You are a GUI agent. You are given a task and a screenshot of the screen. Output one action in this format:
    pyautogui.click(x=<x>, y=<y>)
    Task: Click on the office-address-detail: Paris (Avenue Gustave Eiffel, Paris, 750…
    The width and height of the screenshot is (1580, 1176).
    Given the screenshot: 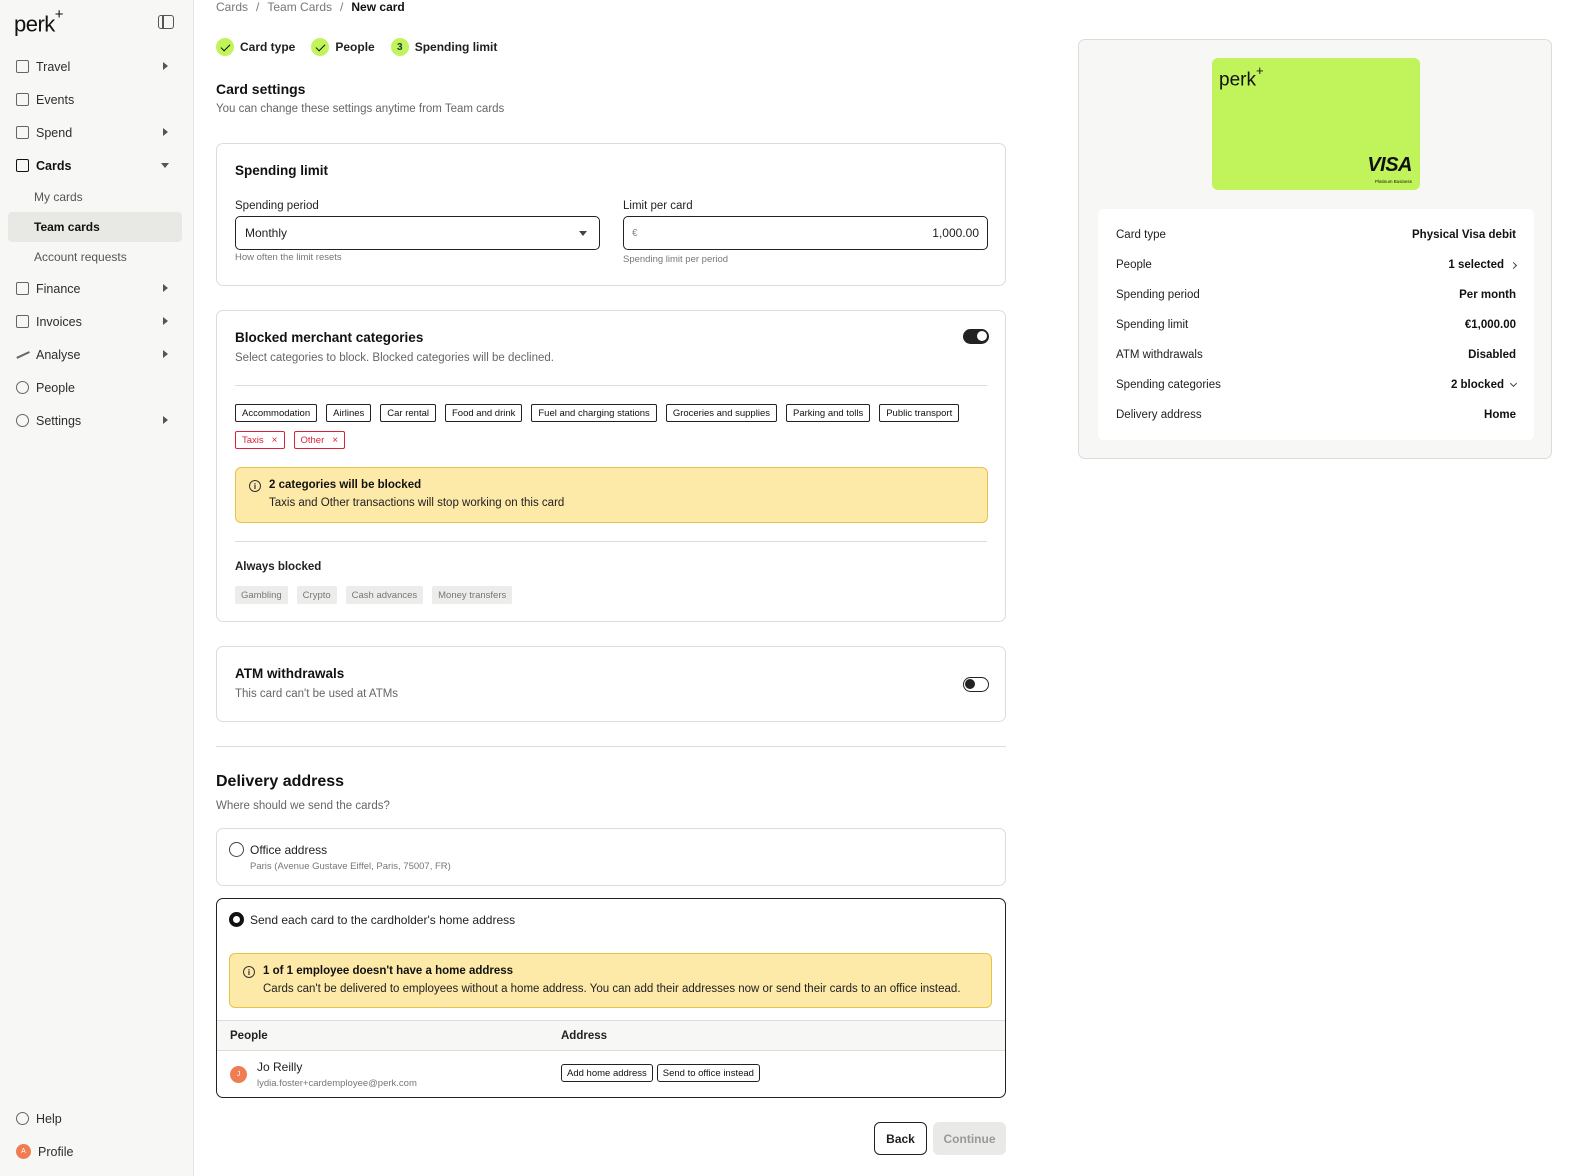 What is the action you would take?
    pyautogui.click(x=350, y=866)
    